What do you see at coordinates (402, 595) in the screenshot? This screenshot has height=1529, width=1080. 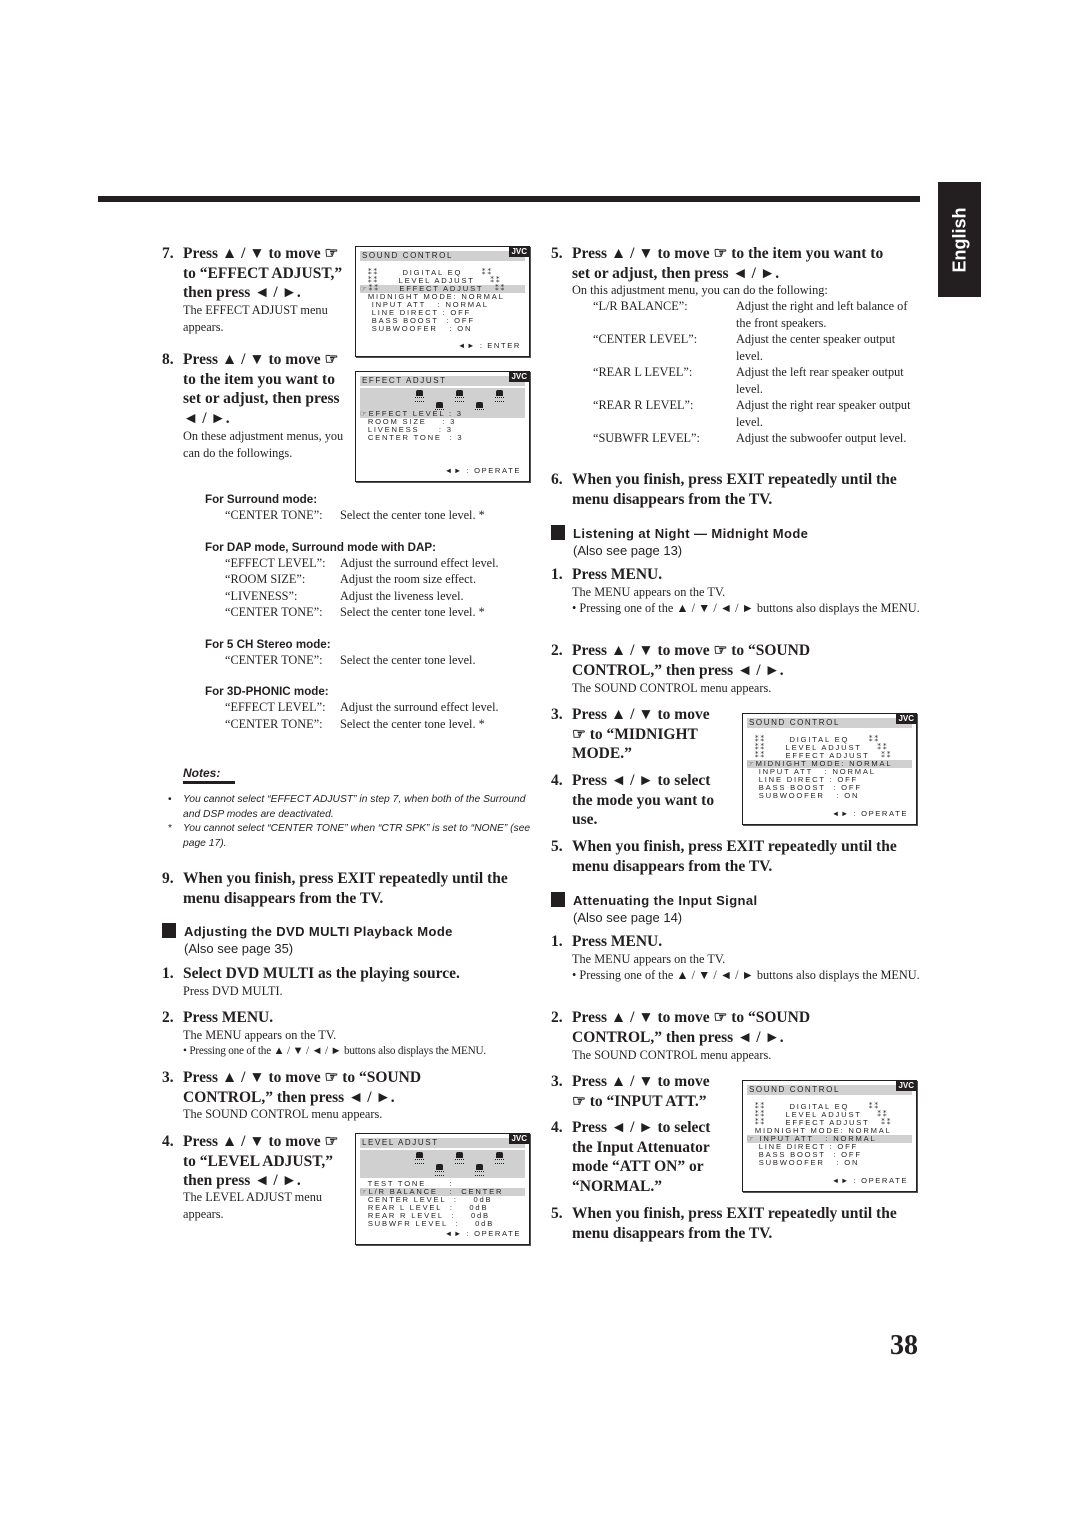 I see `definition-desc: Adjust the liveness level.` at bounding box center [402, 595].